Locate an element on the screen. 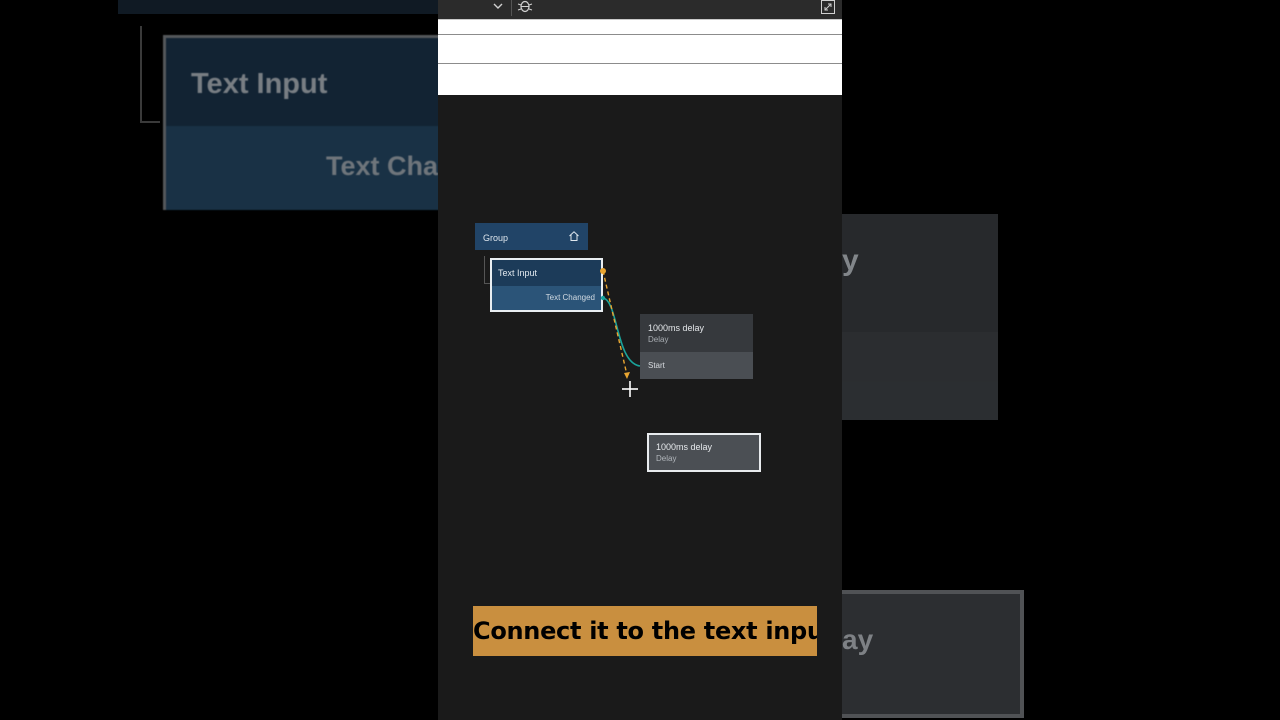 The image size is (1280, 720). bg-toolbar is located at coordinates (283, 7).